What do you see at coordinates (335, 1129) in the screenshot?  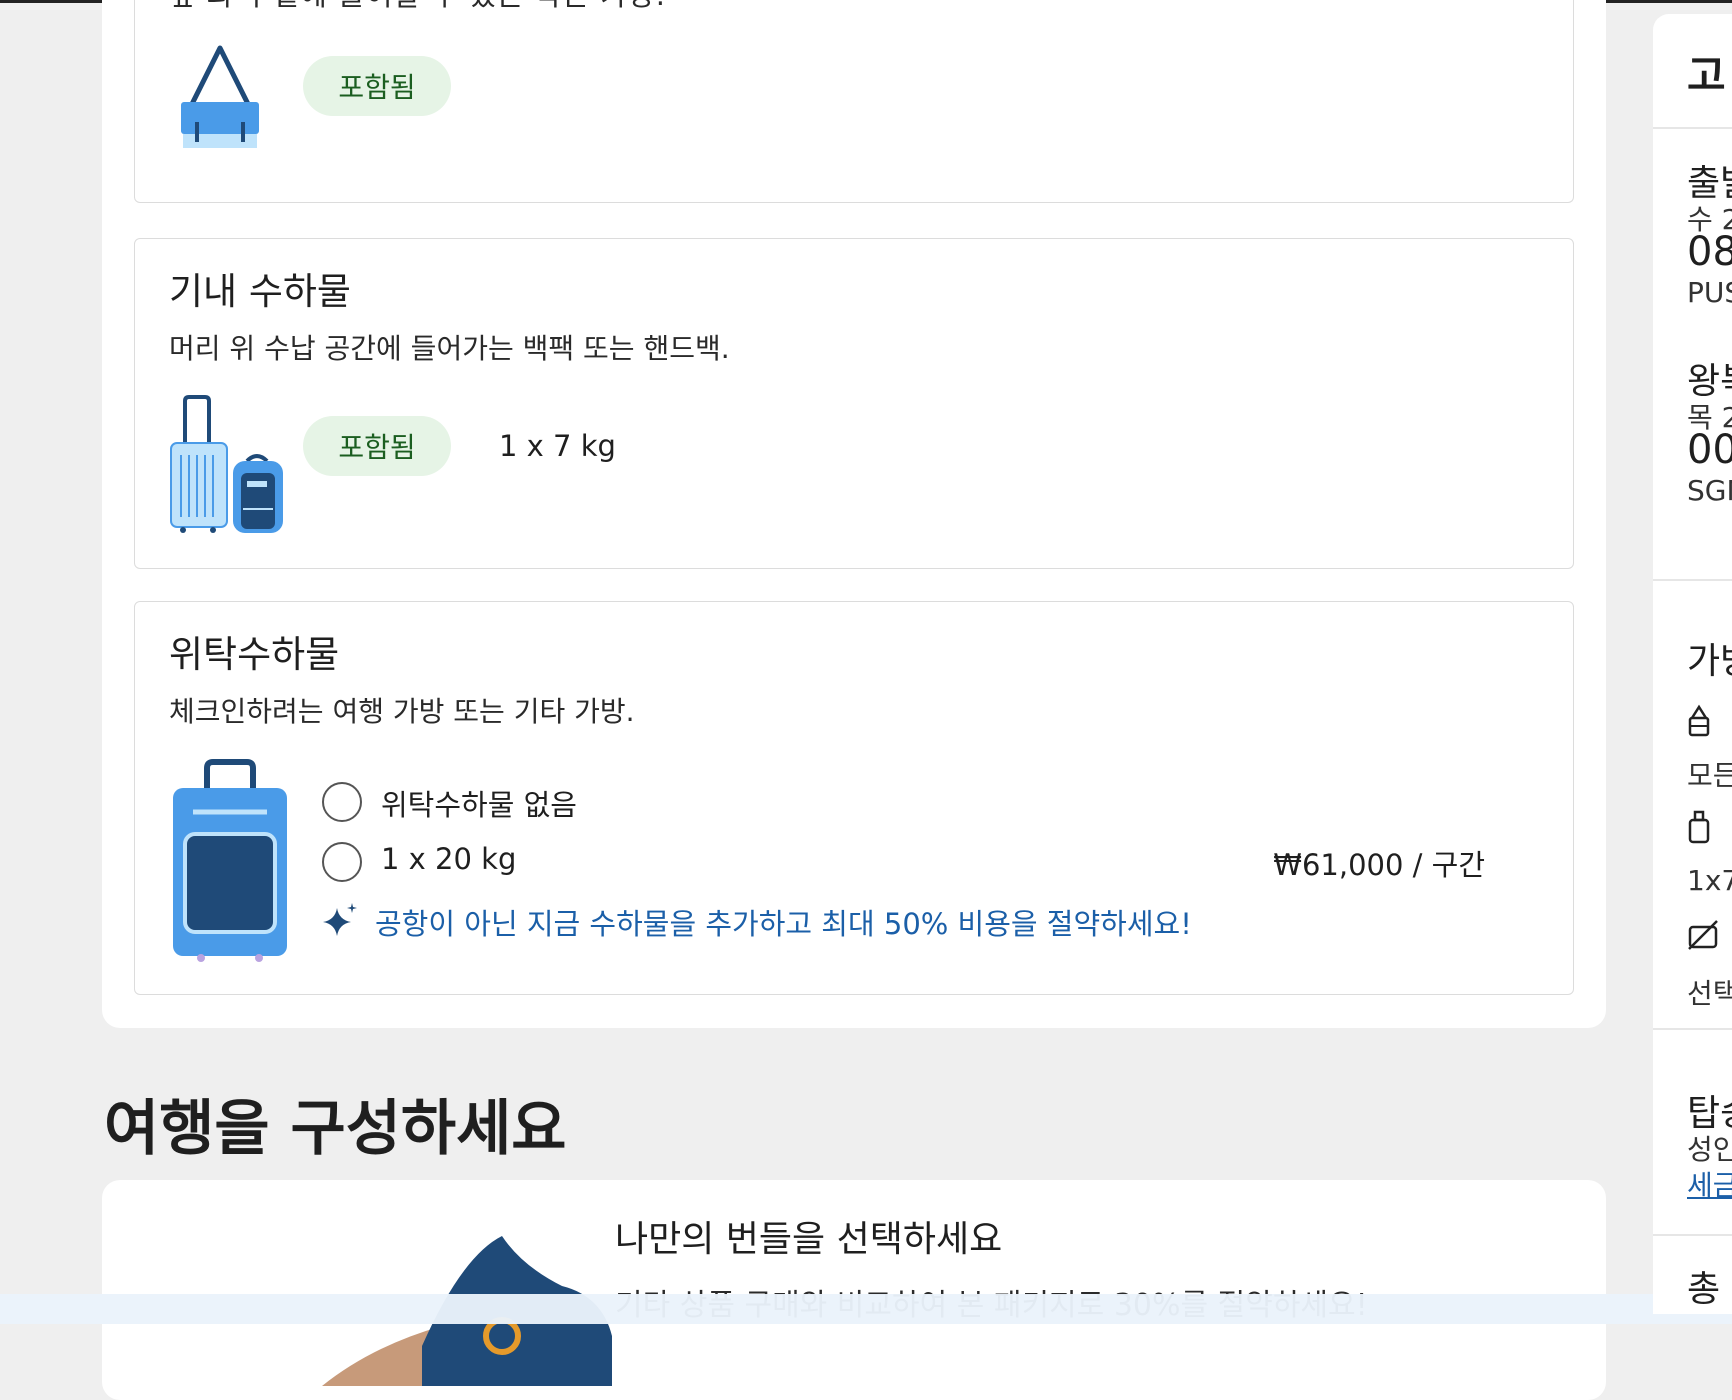 I see `section-heading: 여행을 구성하세요` at bounding box center [335, 1129].